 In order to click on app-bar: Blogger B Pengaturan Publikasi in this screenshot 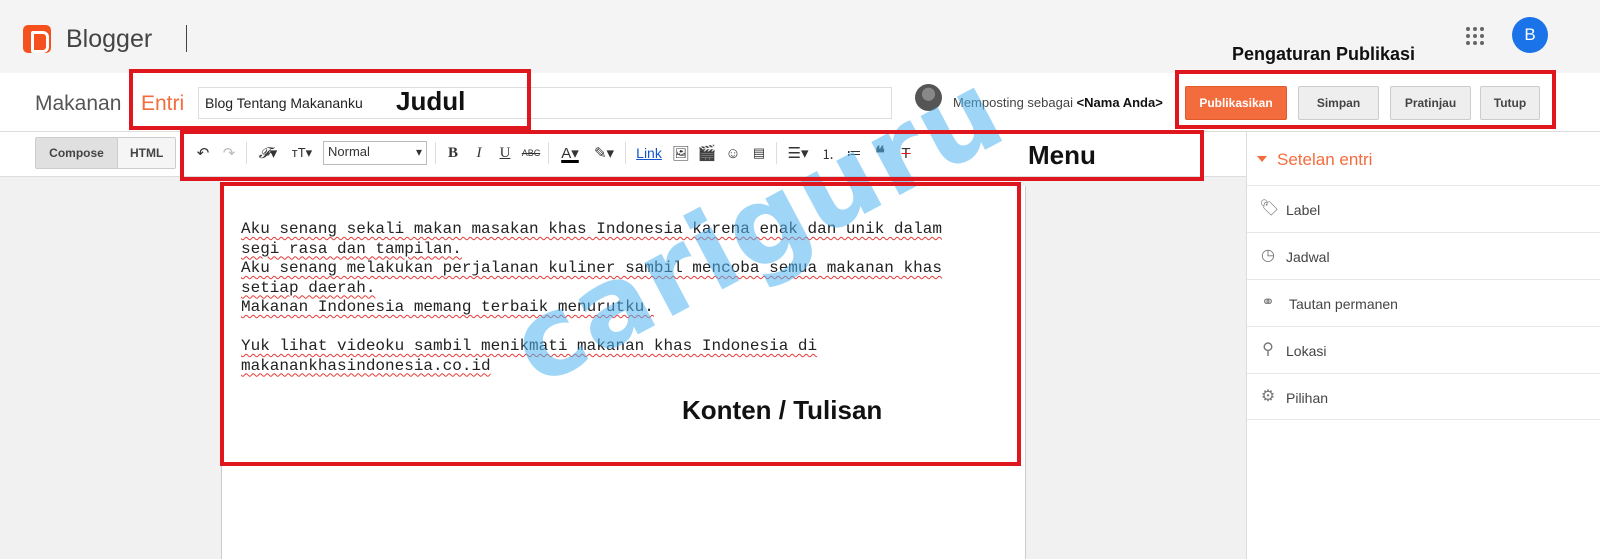, I will do `click(800, 36)`.